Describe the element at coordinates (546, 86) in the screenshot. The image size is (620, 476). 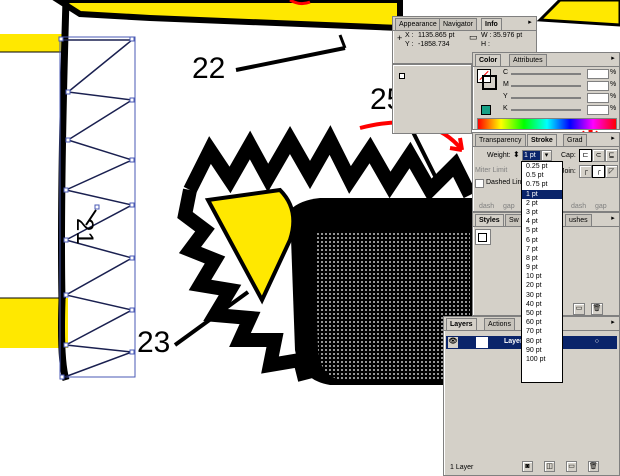
I see `slider-m` at that location.